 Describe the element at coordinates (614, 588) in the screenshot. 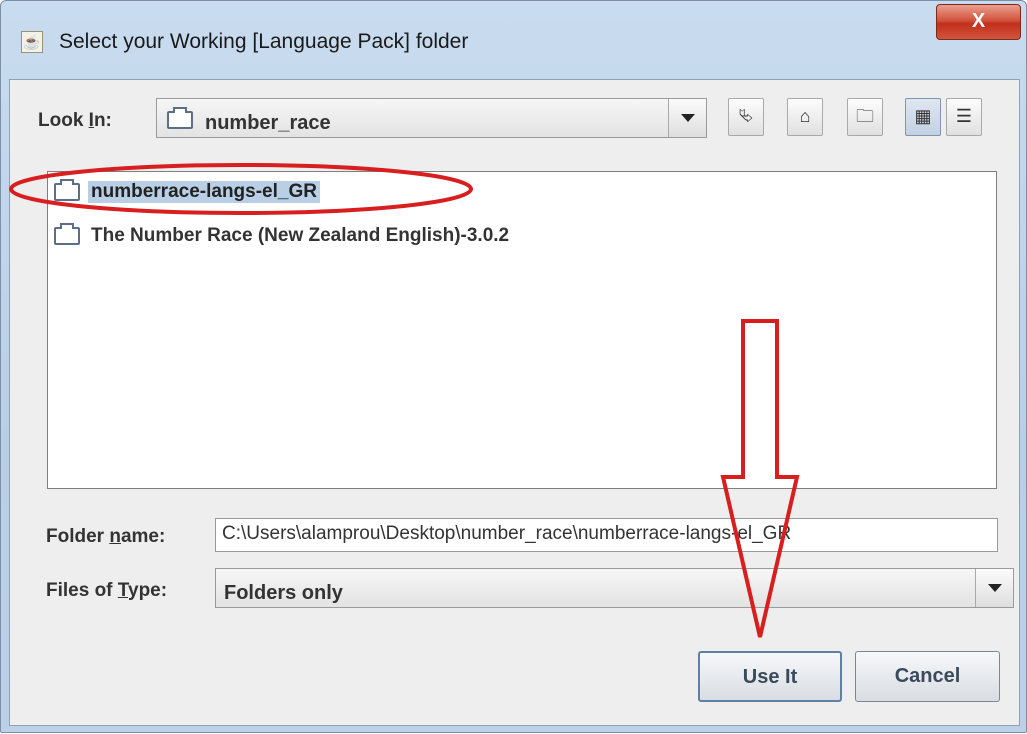

I see `files-of-type-combobox: Folders only` at that location.